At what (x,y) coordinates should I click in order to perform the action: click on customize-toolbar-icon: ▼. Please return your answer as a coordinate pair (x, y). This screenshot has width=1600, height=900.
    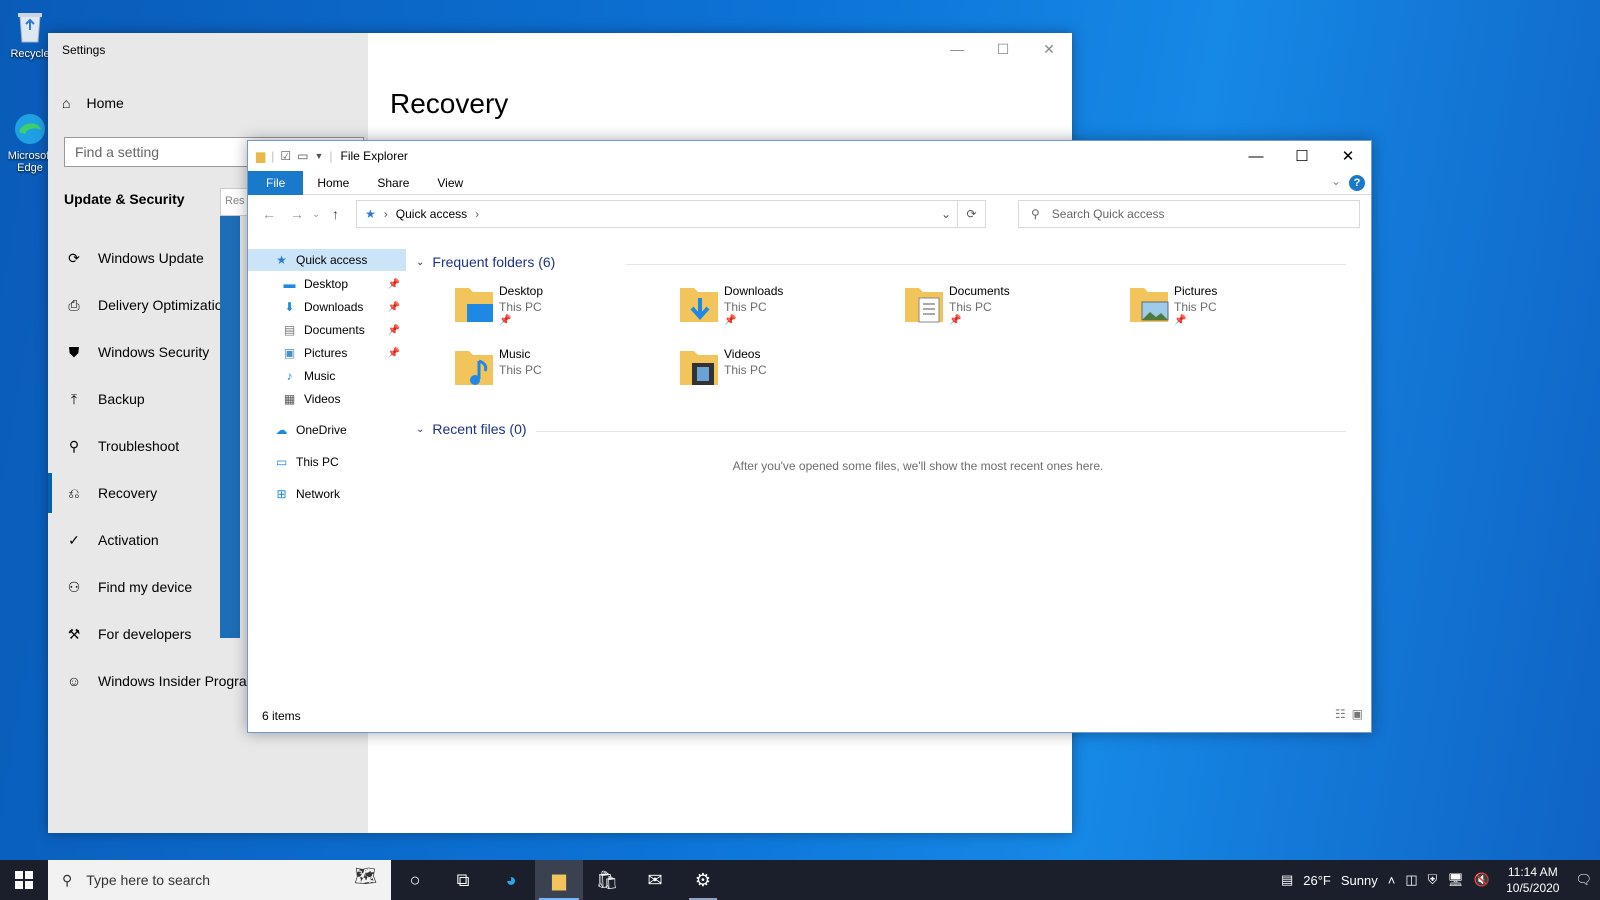
    Looking at the image, I should click on (318, 156).